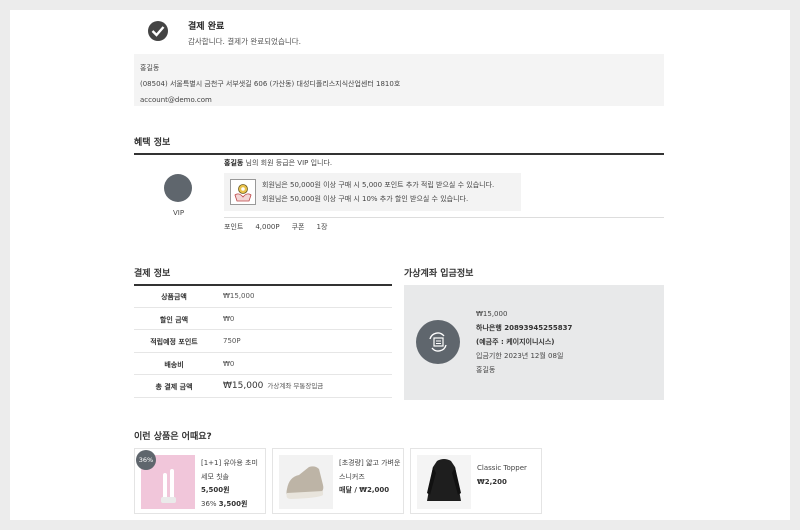 Image resolution: width=800 pixels, height=530 pixels. I want to click on row-label: 할인 금액, so click(174, 319).